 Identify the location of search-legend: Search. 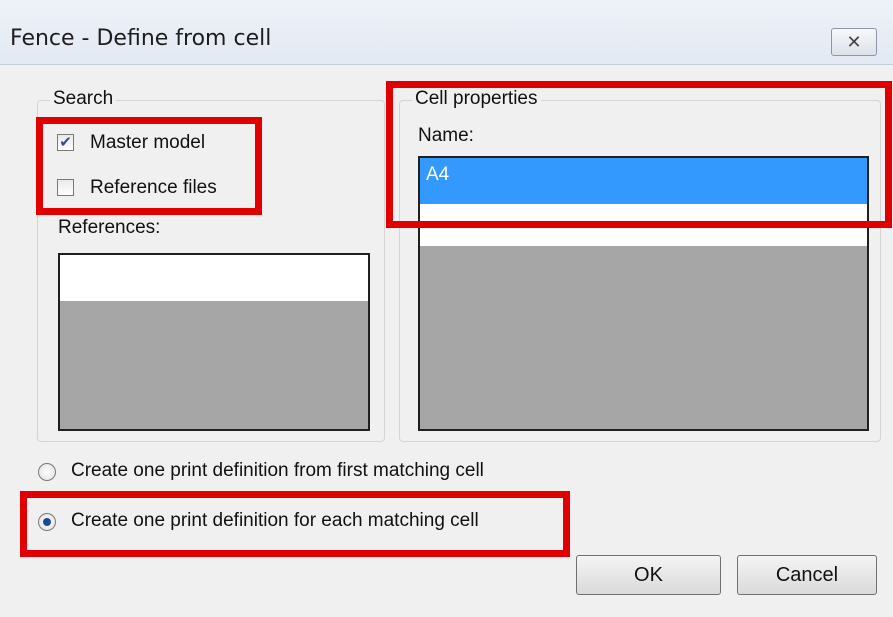
(83, 99).